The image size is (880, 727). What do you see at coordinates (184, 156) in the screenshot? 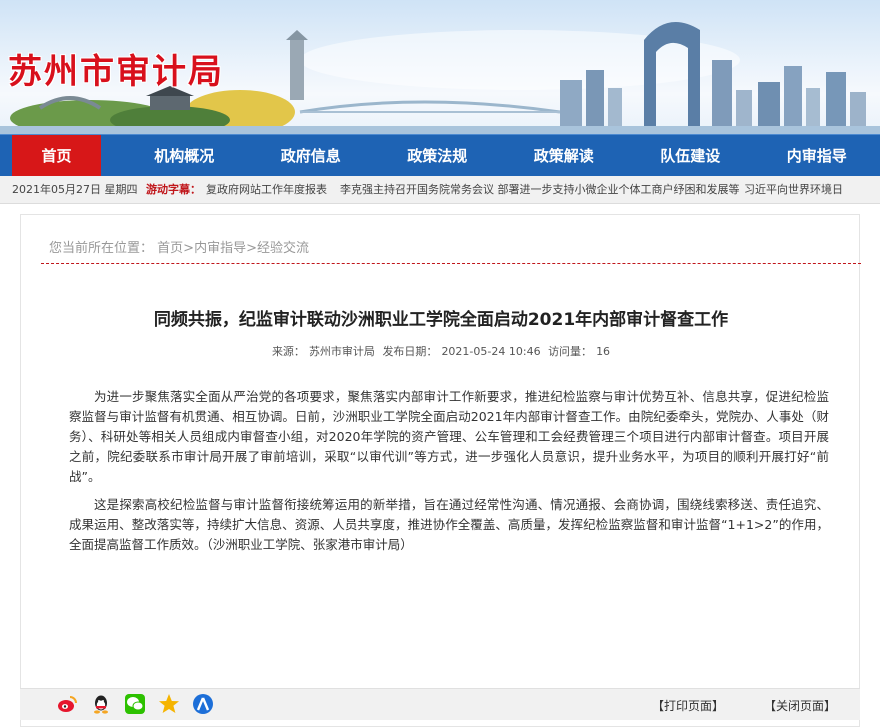
I see `nav-item-organization: 机构概况` at bounding box center [184, 156].